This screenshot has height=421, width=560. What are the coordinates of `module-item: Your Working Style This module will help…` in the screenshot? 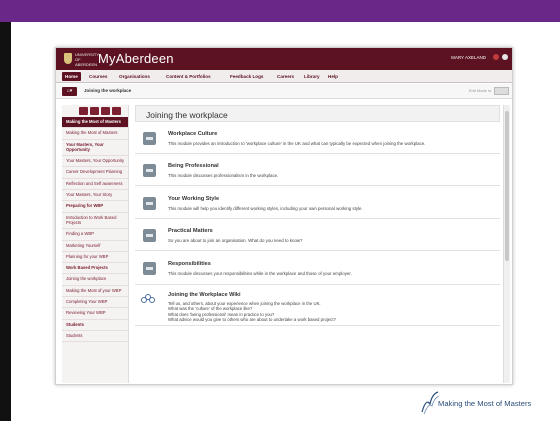 It's located at (317, 203).